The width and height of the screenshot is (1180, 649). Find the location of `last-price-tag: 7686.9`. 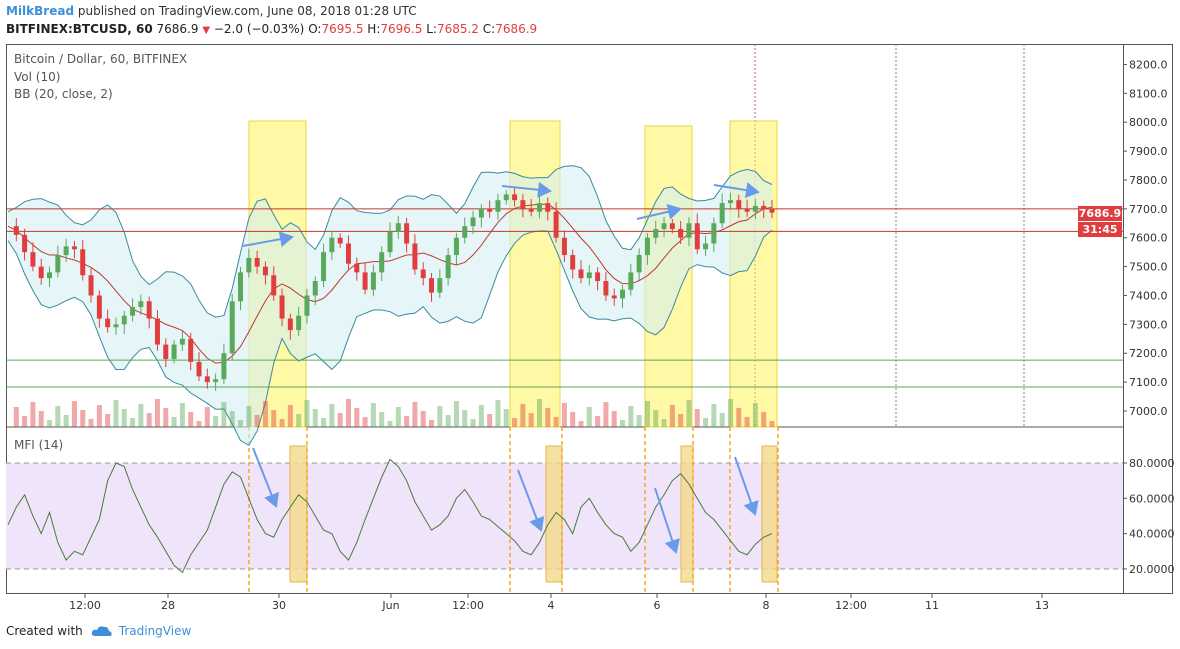

last-price-tag: 7686.9 is located at coordinates (1100, 213).